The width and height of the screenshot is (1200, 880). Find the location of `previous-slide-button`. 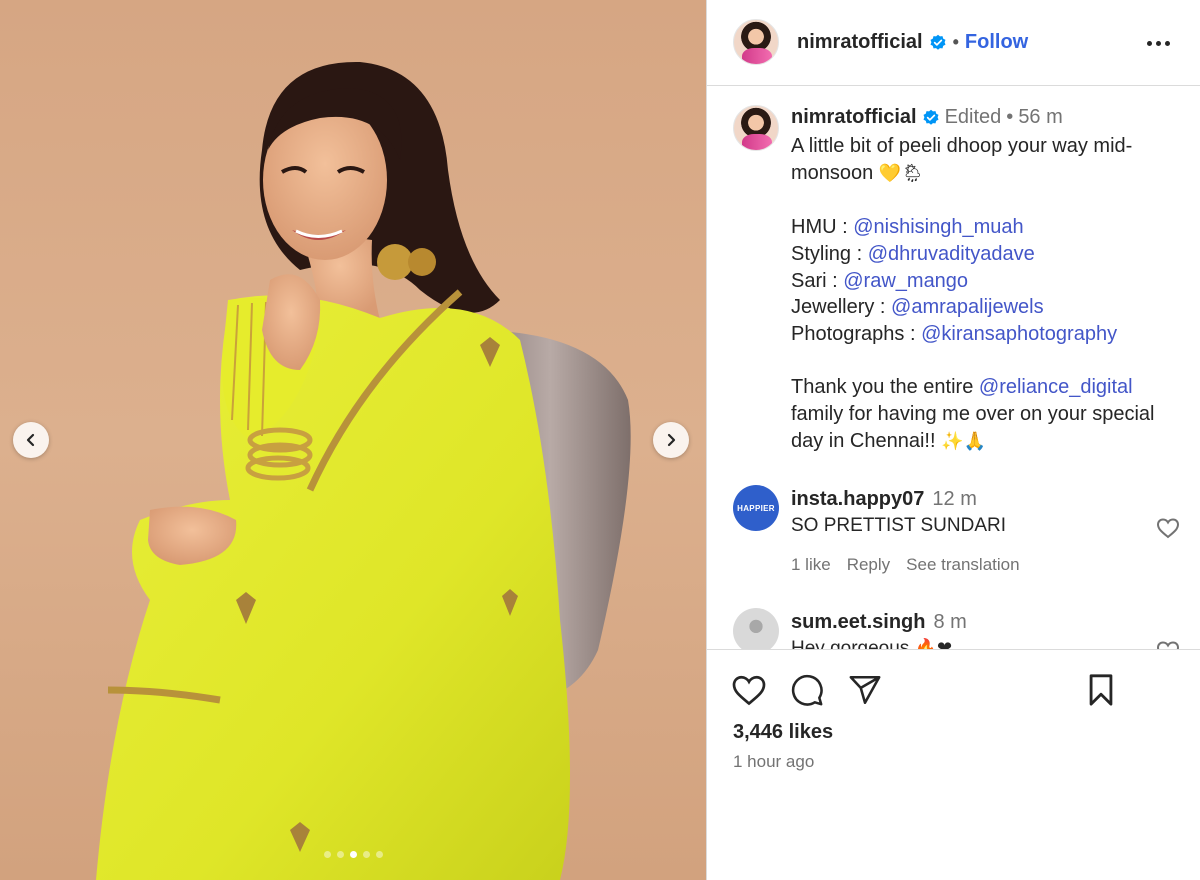

previous-slide-button is located at coordinates (31, 440).